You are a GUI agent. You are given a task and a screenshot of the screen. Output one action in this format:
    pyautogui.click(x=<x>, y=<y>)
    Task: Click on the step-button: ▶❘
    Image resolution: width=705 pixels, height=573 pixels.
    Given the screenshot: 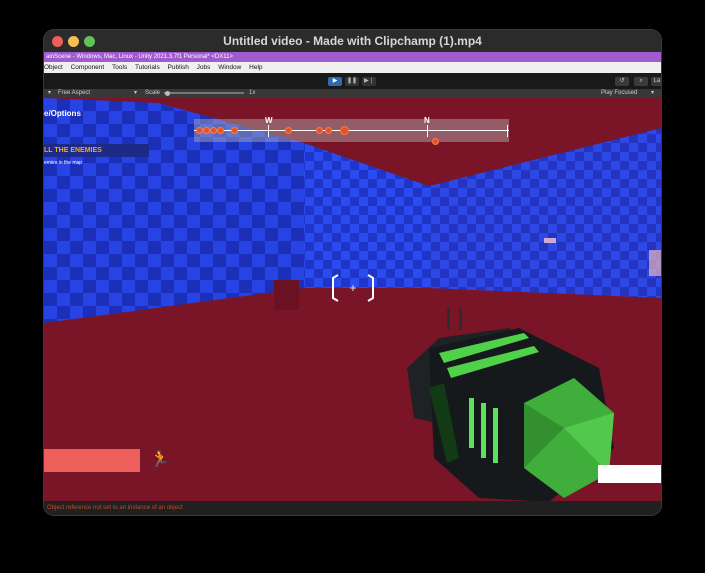 What is the action you would take?
    pyautogui.click(x=369, y=81)
    